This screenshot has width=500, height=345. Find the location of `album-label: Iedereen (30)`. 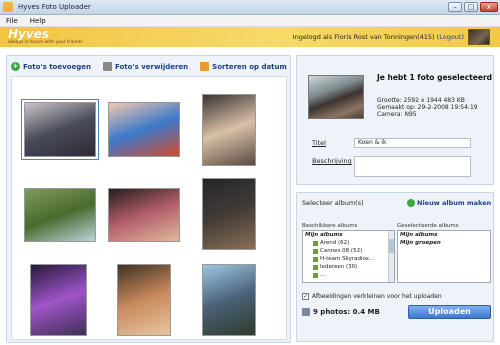

album-label: Iedereen (30) is located at coordinates (339, 267).